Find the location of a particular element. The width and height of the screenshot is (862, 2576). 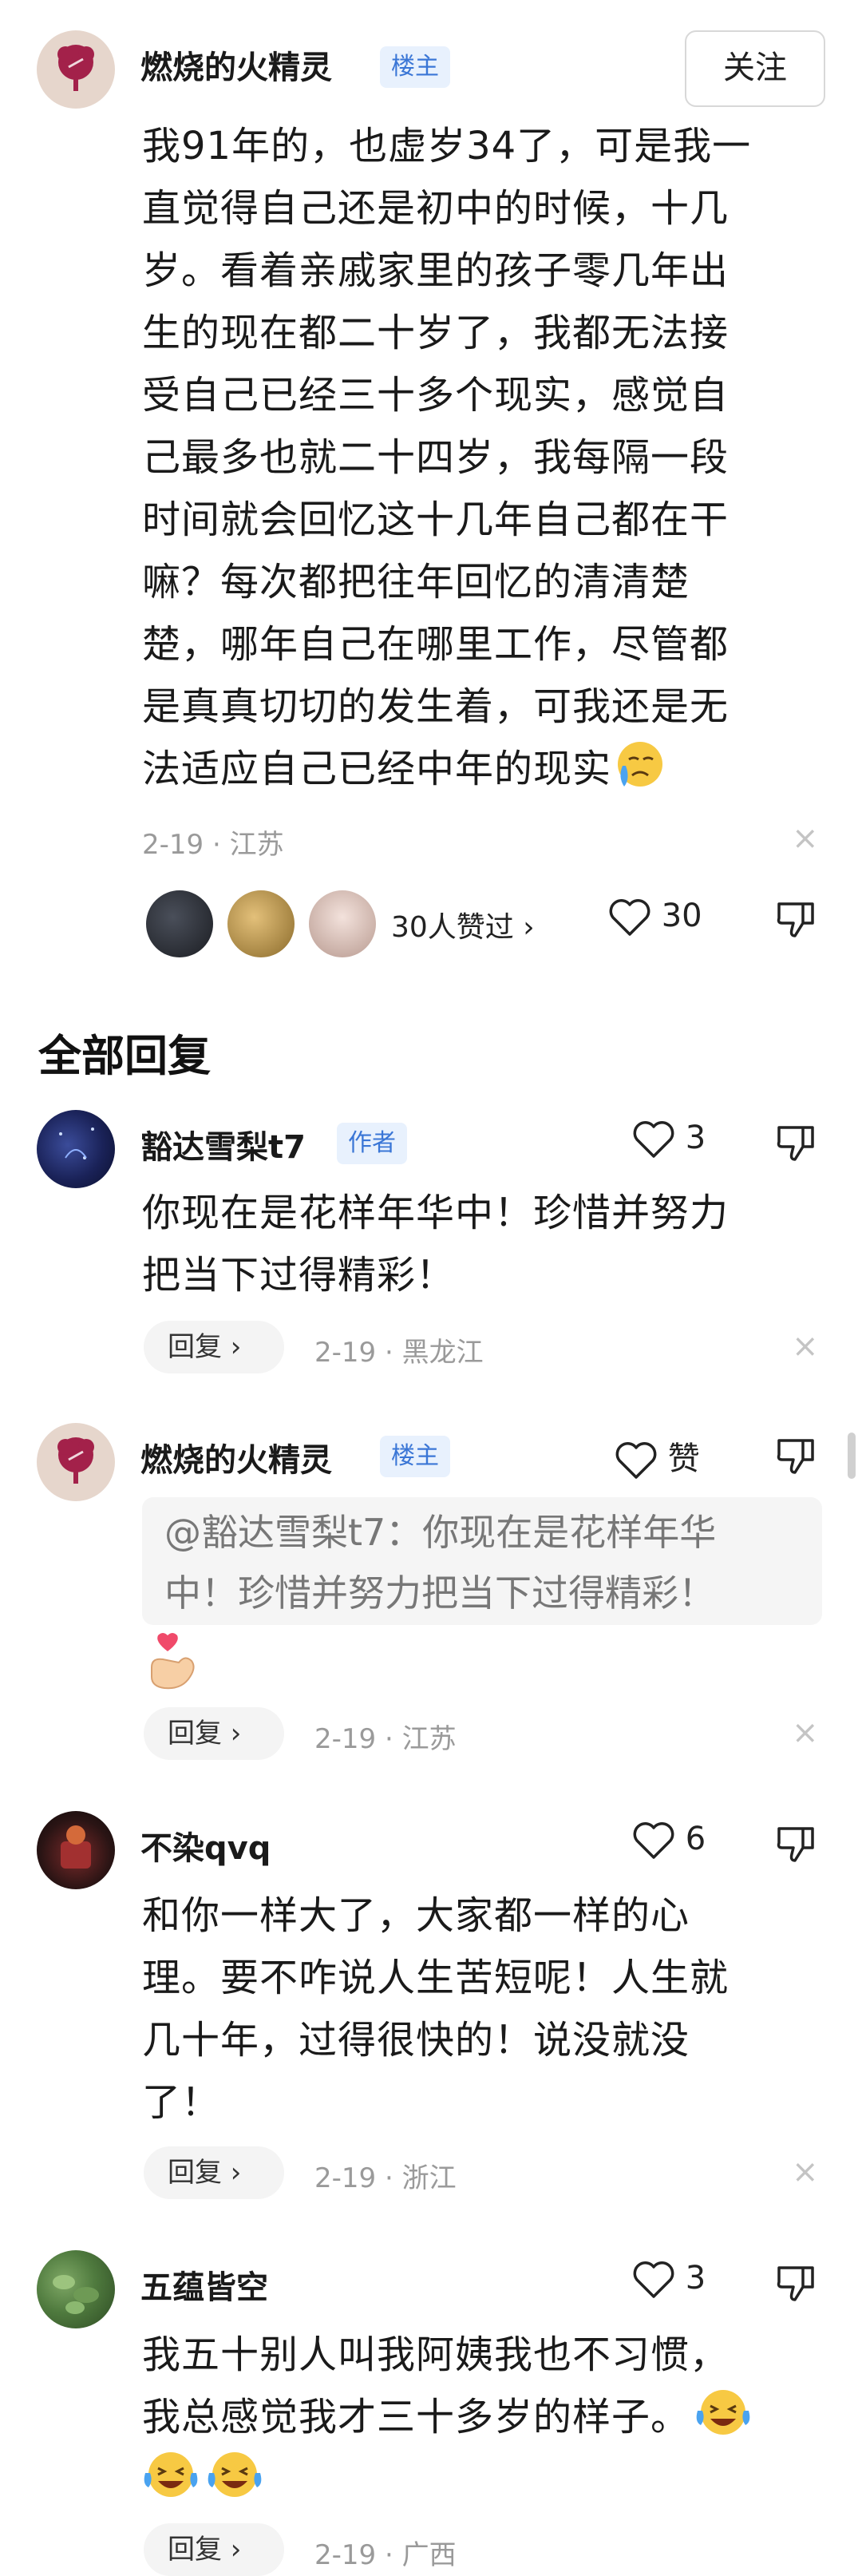

comment-line: 己最多也就二十四岁，我每隔一段 is located at coordinates (436, 457).